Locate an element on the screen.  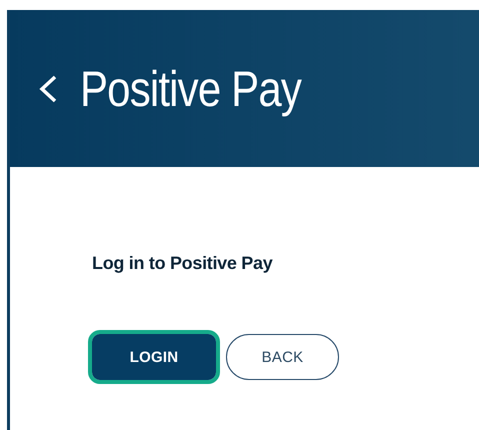
login-button: LOGIN is located at coordinates (154, 357).